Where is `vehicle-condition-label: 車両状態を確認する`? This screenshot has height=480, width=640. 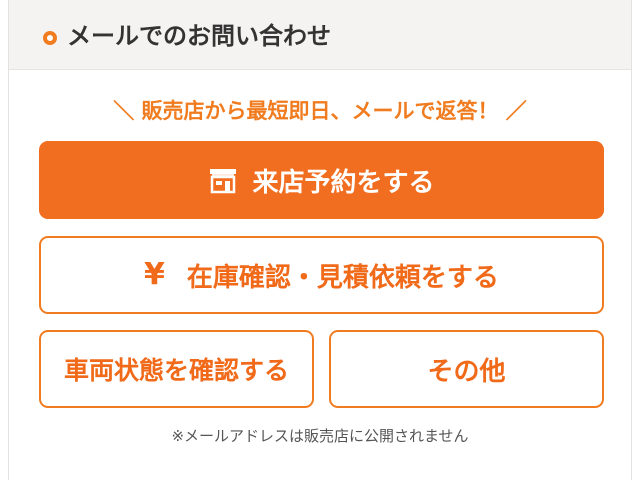
vehicle-condition-label: 車両状態を確認する is located at coordinates (176, 370).